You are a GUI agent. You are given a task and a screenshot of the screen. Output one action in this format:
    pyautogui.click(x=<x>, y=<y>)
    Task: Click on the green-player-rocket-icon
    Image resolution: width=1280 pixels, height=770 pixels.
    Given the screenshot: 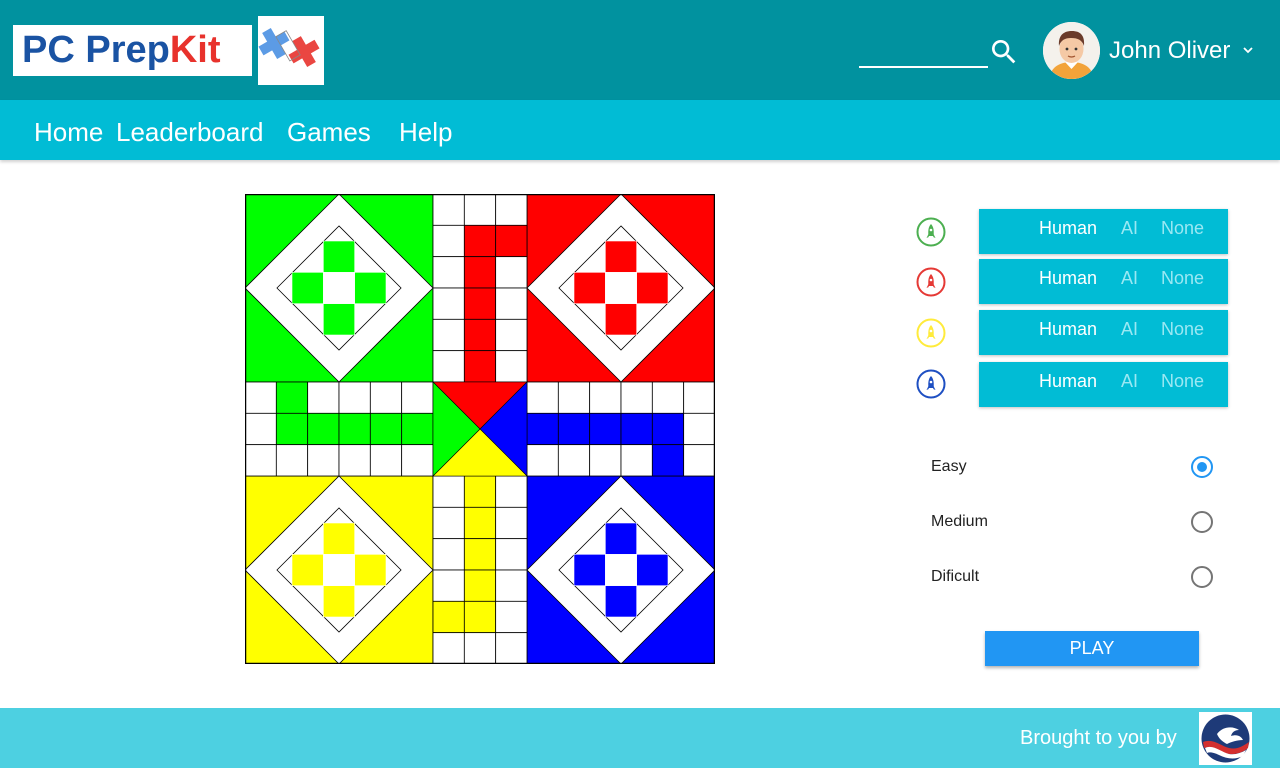 What is the action you would take?
    pyautogui.click(x=931, y=232)
    